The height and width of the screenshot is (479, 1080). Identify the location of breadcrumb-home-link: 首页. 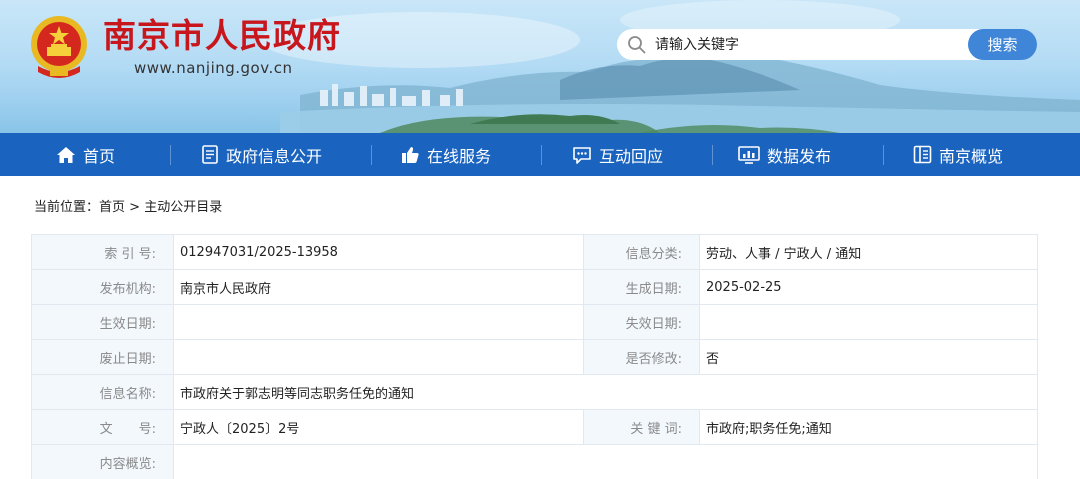
(112, 207).